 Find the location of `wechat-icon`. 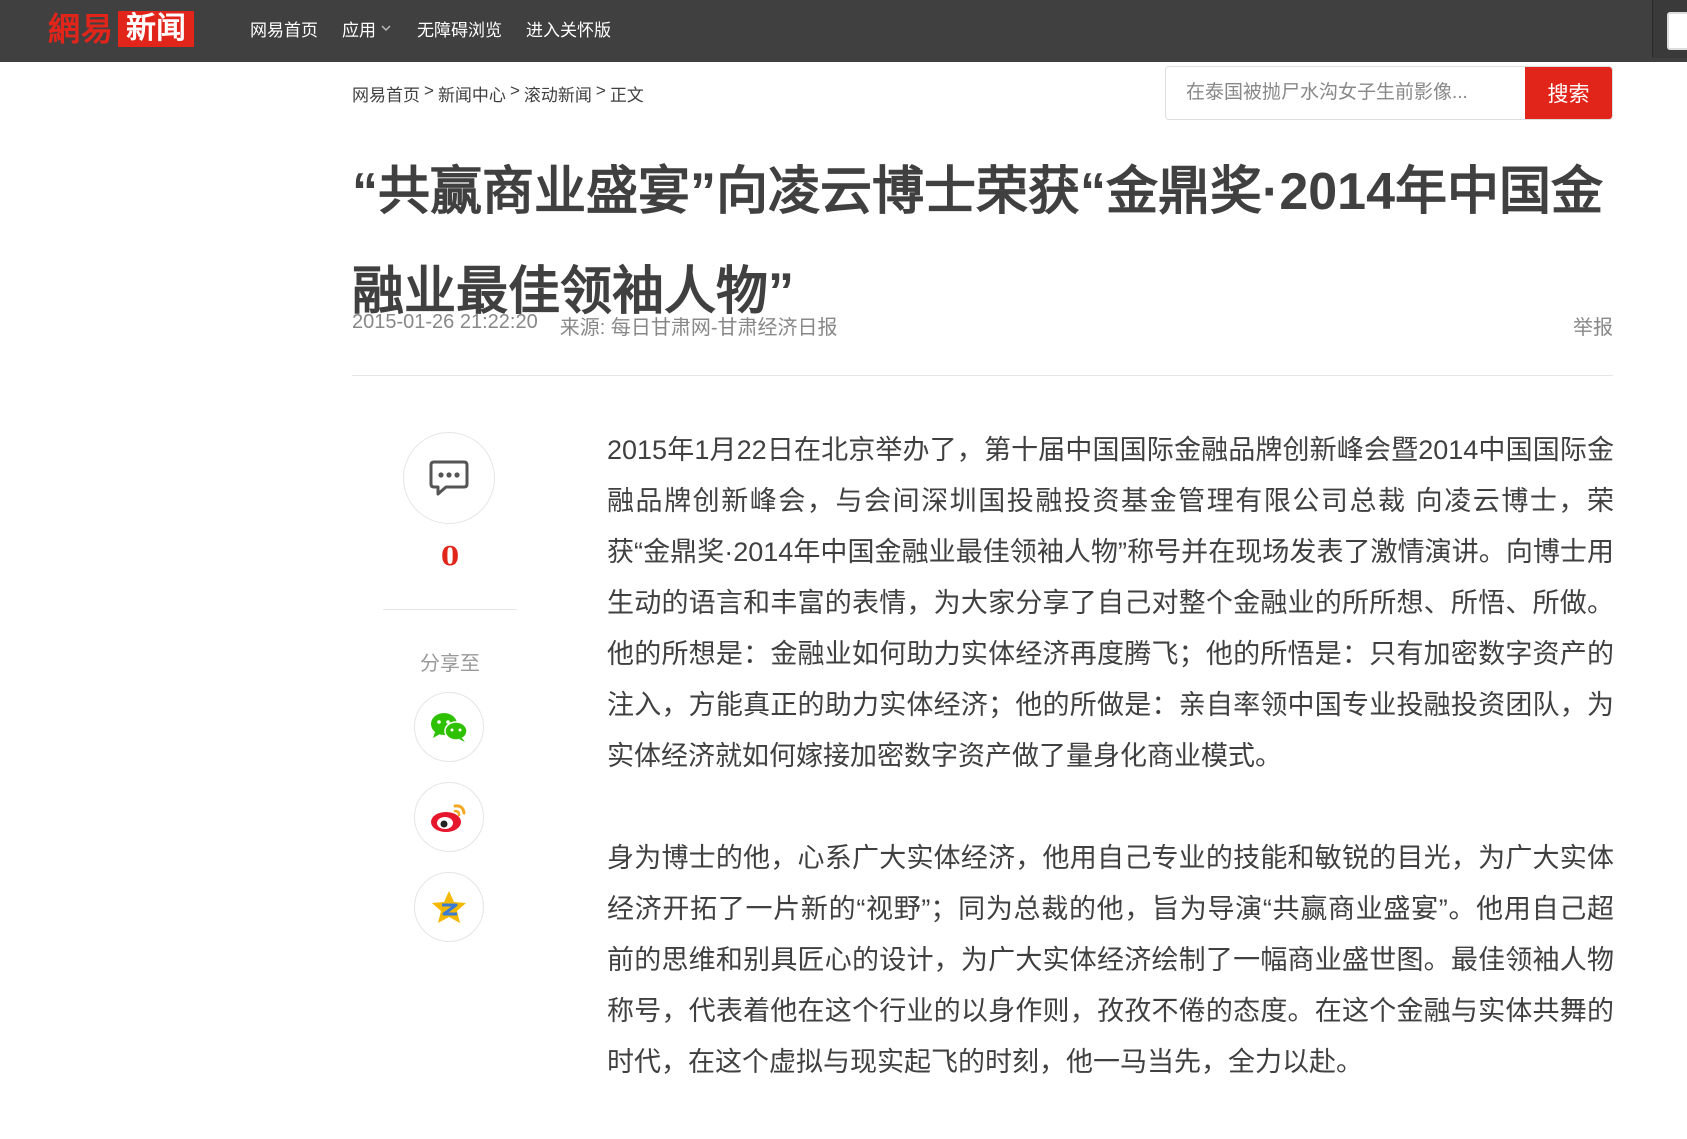

wechat-icon is located at coordinates (449, 727).